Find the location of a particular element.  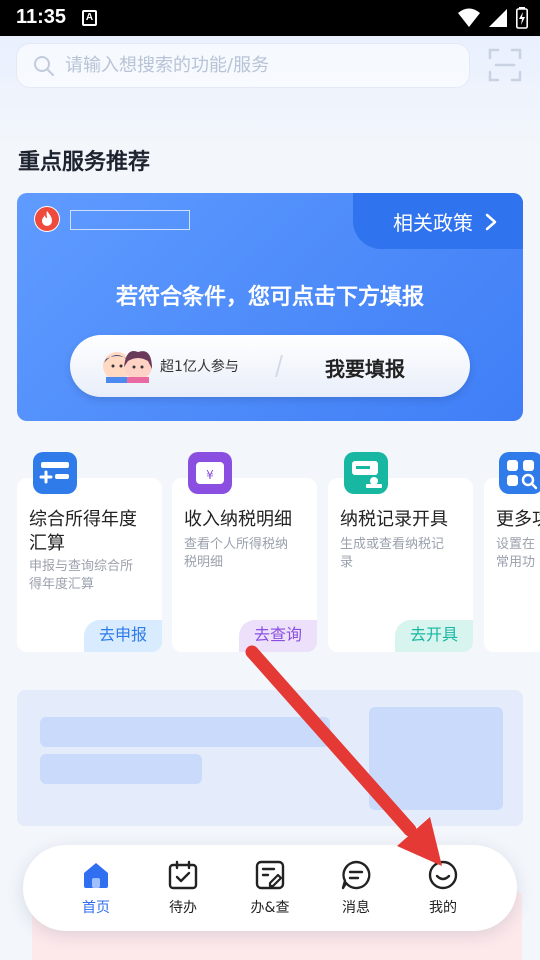

nav-handle-query: 办&查 is located at coordinates (270, 889).